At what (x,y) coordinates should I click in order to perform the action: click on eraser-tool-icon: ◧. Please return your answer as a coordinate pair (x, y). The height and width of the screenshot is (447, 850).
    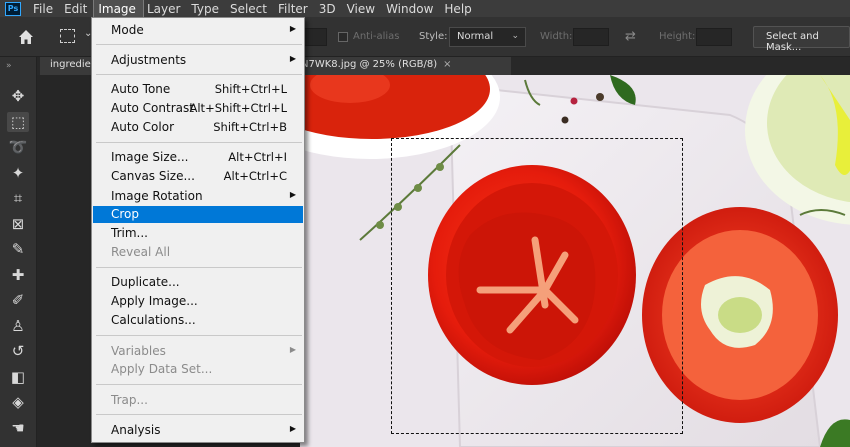
    Looking at the image, I should click on (18, 377).